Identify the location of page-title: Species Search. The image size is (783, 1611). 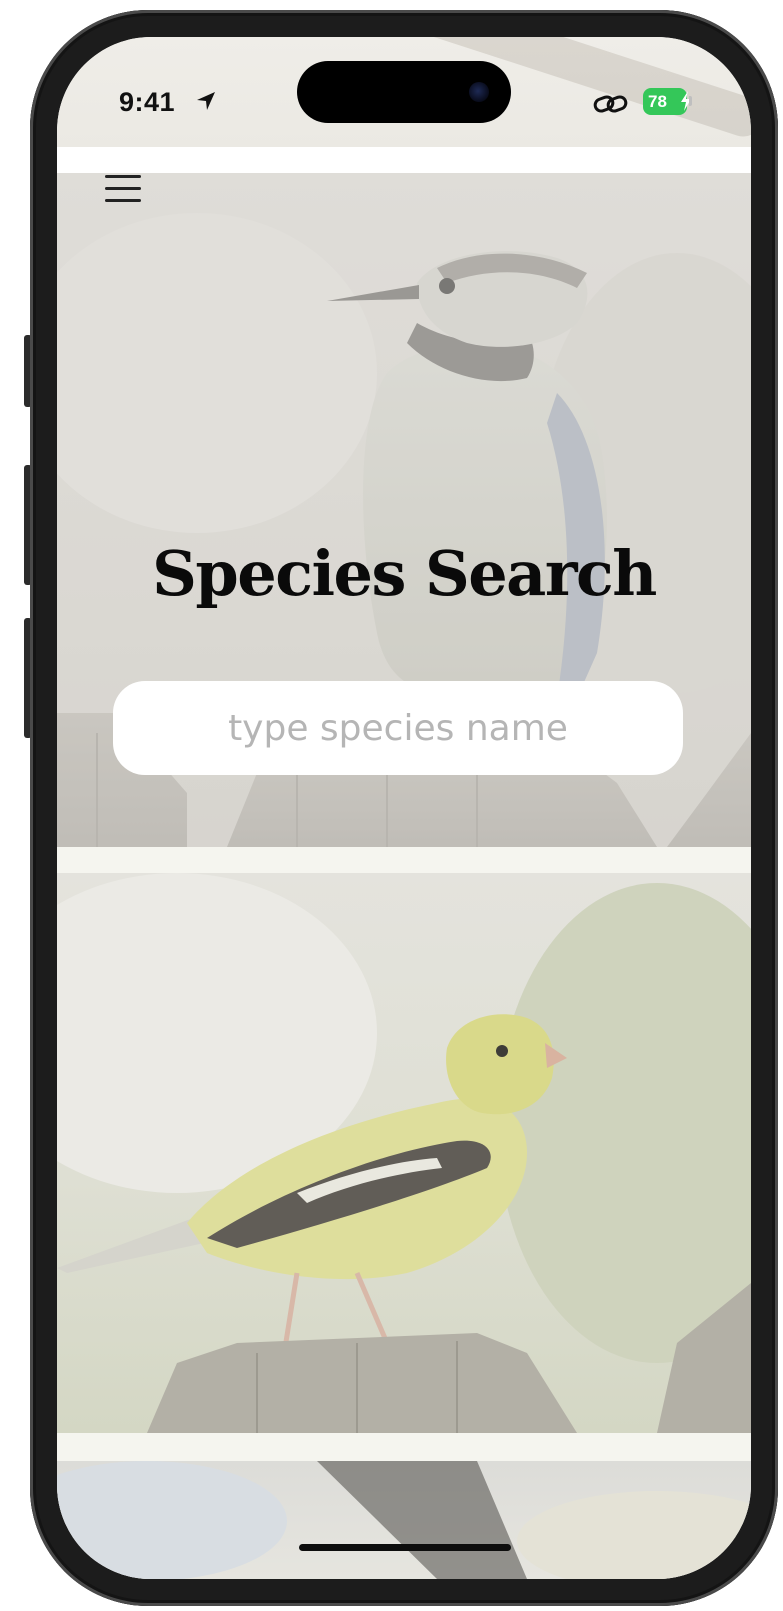
(404, 573).